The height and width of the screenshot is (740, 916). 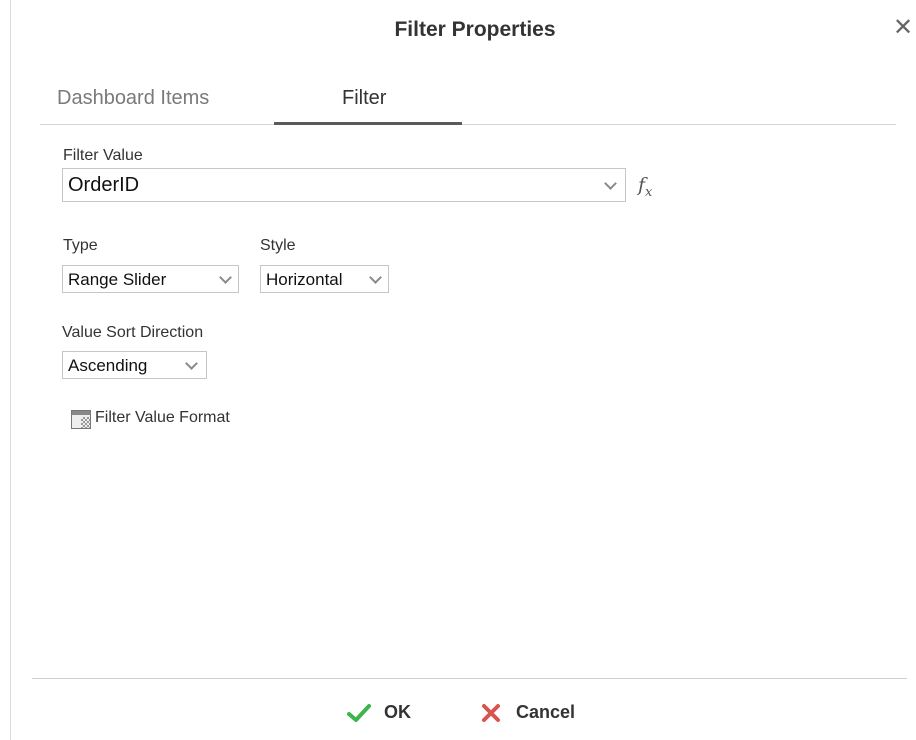 I want to click on dialog-title: Filter Properties, so click(x=475, y=29).